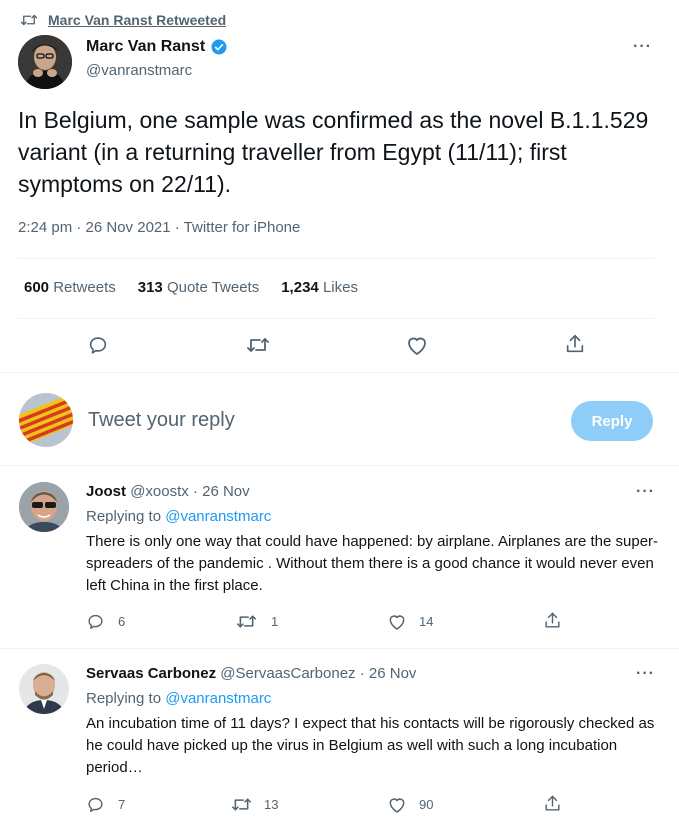 The height and width of the screenshot is (828, 679). I want to click on reply-count: 6, so click(122, 621).